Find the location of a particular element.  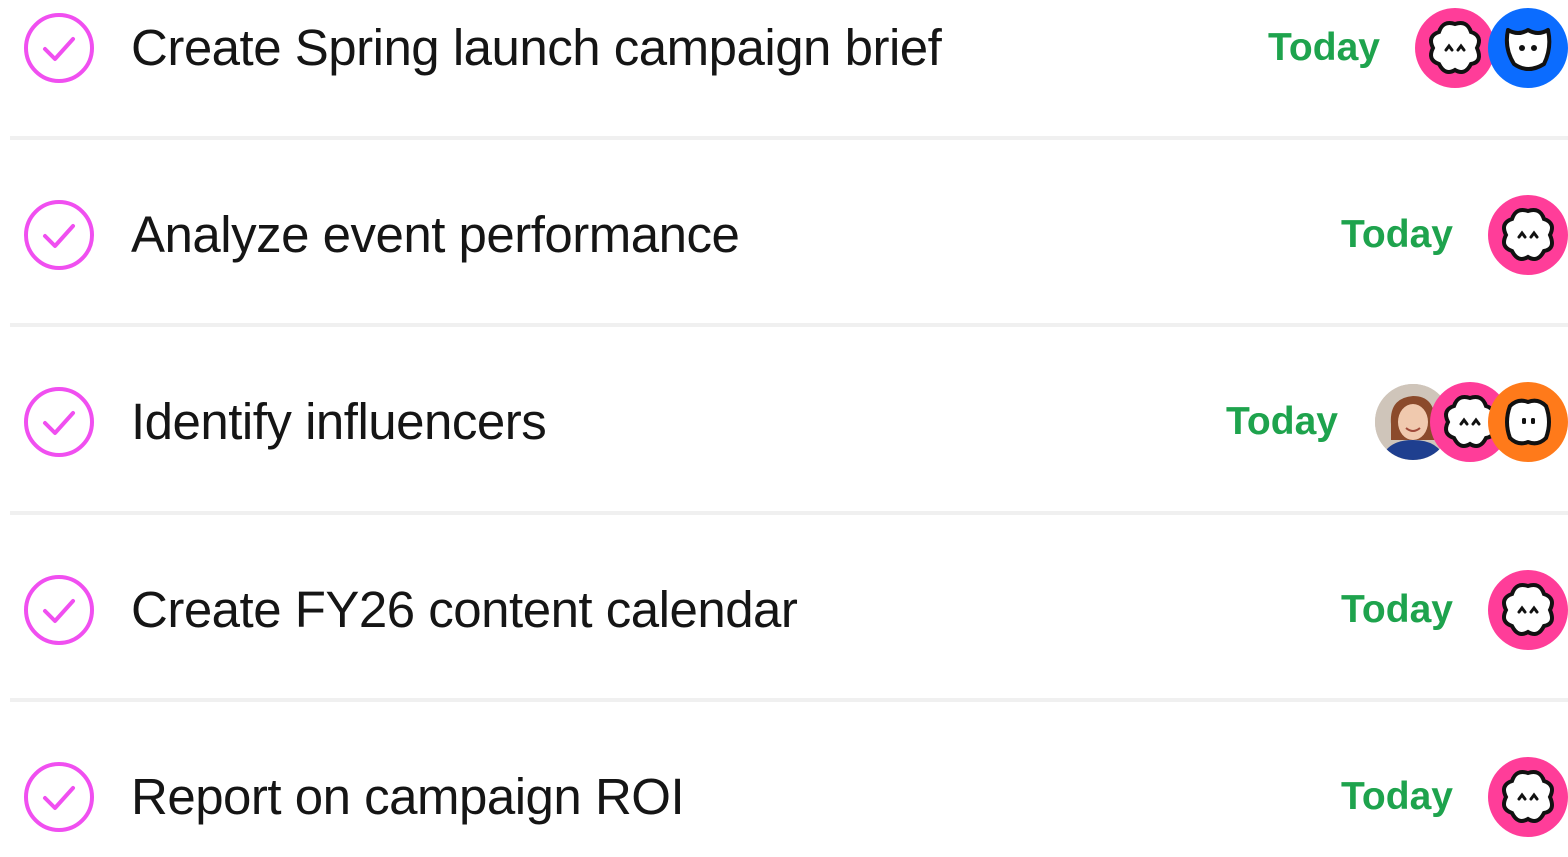

task-title: Report on campaign ROI is located at coordinates (408, 797).